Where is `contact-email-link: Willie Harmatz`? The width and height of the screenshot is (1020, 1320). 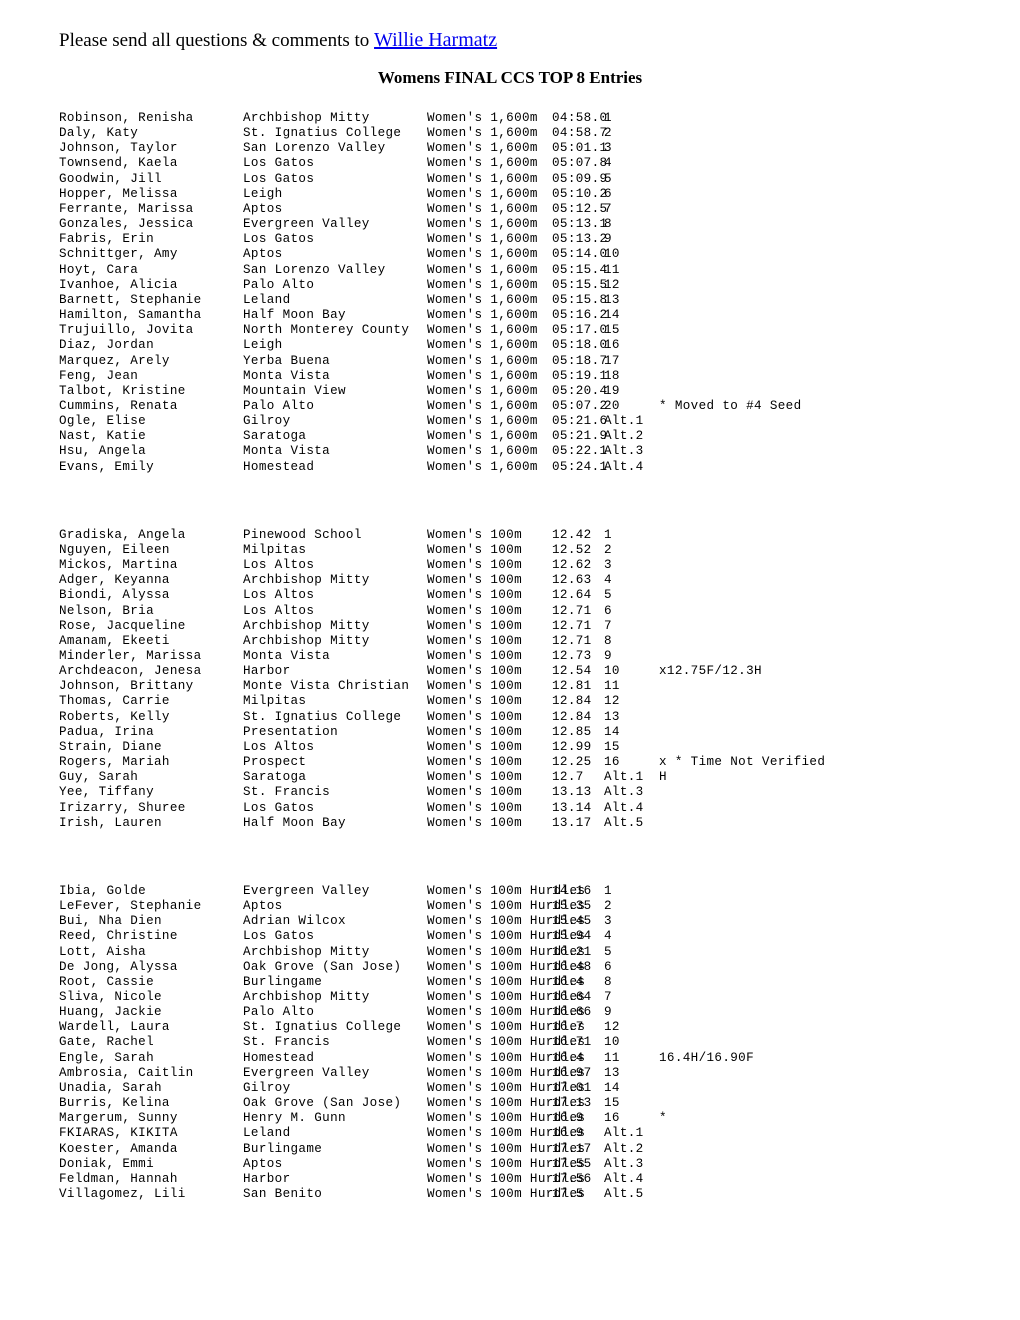 contact-email-link: Willie Harmatz is located at coordinates (435, 40).